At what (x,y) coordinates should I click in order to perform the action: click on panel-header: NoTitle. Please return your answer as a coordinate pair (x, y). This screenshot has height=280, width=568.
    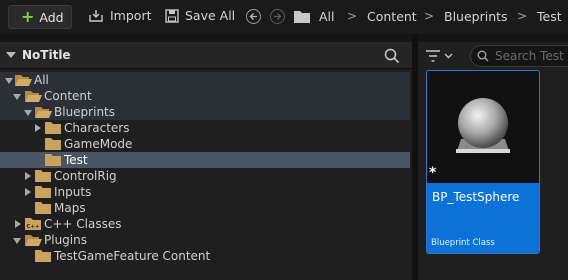
    Looking at the image, I should click on (206, 55).